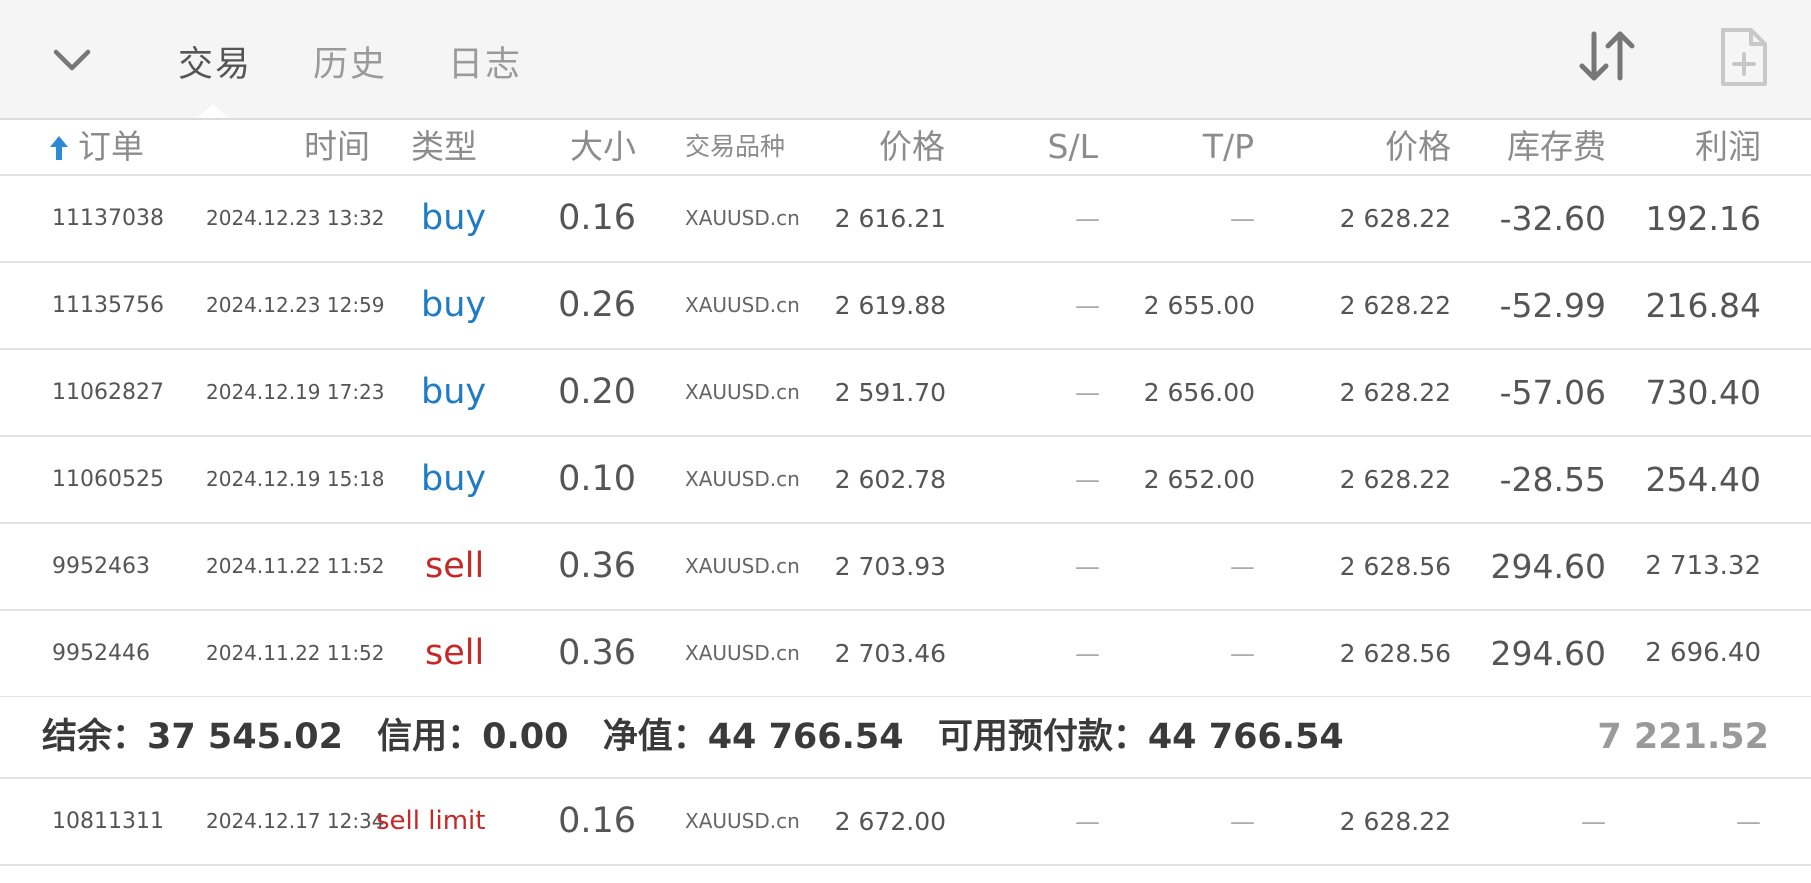 Image resolution: width=1811 pixels, height=883 pixels. I want to click on tab-trade: 交易, so click(215, 61).